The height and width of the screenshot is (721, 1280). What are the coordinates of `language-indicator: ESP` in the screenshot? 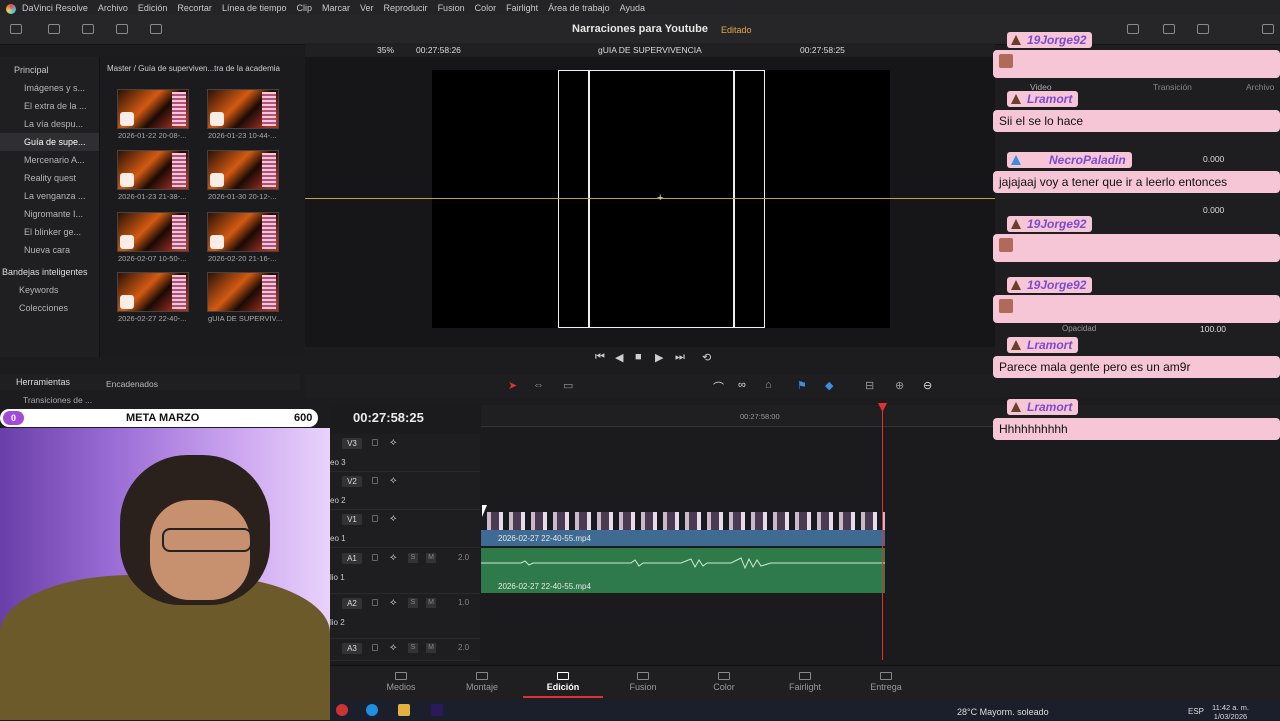 It's located at (1196, 711).